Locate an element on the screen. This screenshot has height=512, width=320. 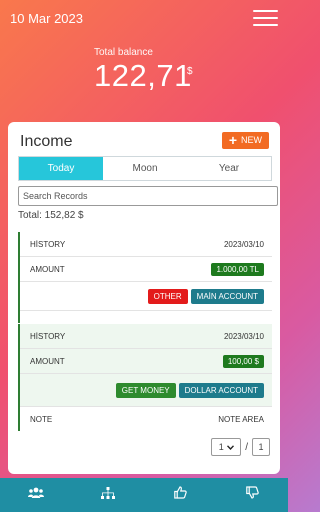
group-icon is located at coordinates (36, 495).